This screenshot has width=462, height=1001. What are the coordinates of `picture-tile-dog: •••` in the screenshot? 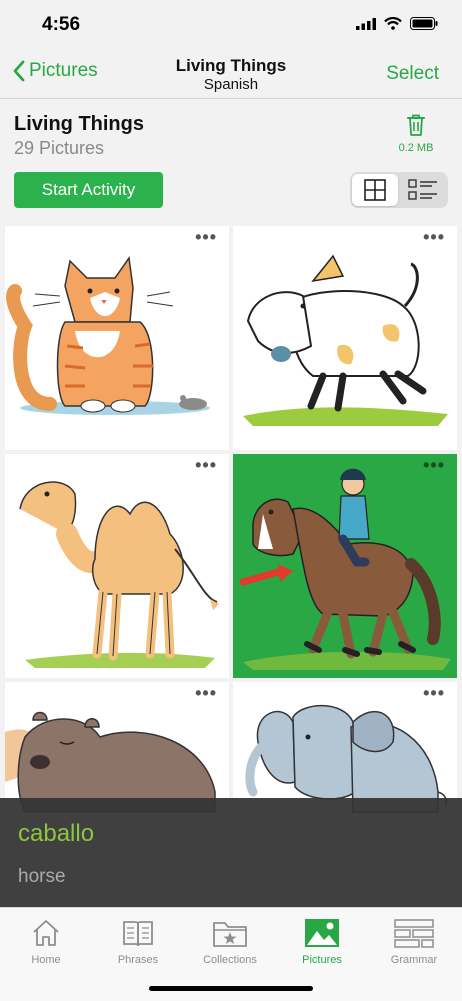 It's located at (345, 338).